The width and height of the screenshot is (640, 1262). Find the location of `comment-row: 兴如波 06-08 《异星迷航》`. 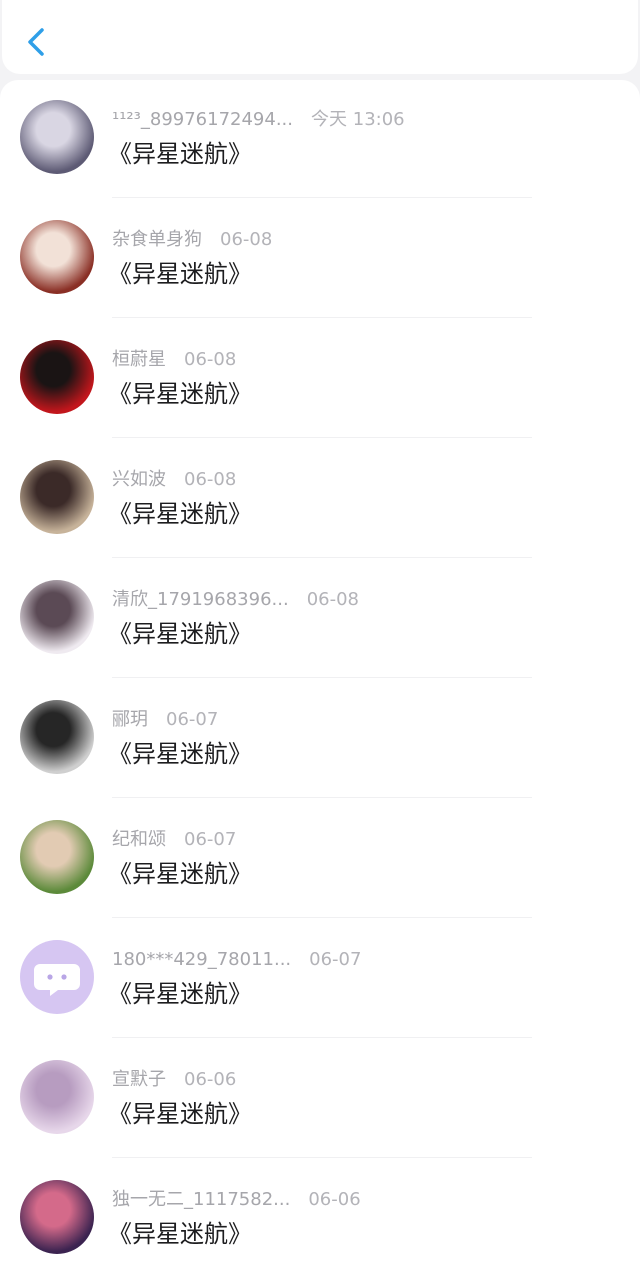

comment-row: 兴如波 06-08 《异星迷航》 is located at coordinates (320, 500).